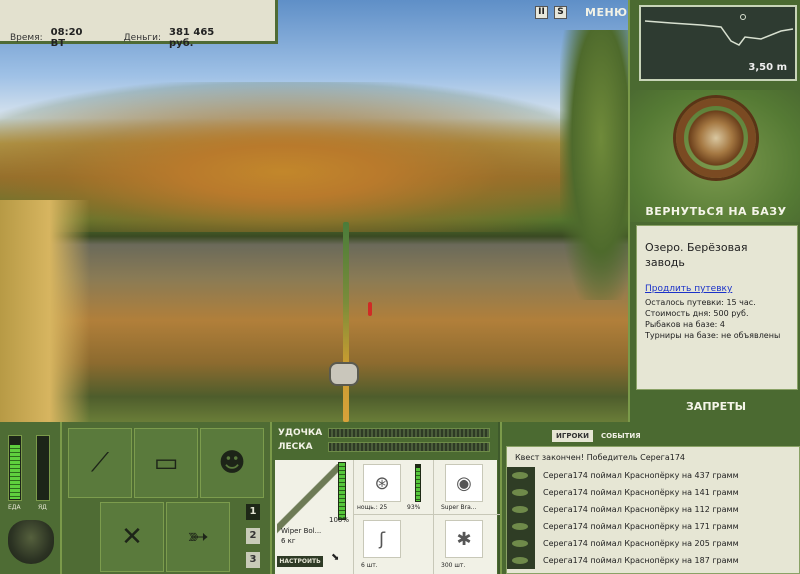 The image size is (800, 574). Describe the element at coordinates (15, 471) in the screenshot. I see `food-meter-fill` at that location.